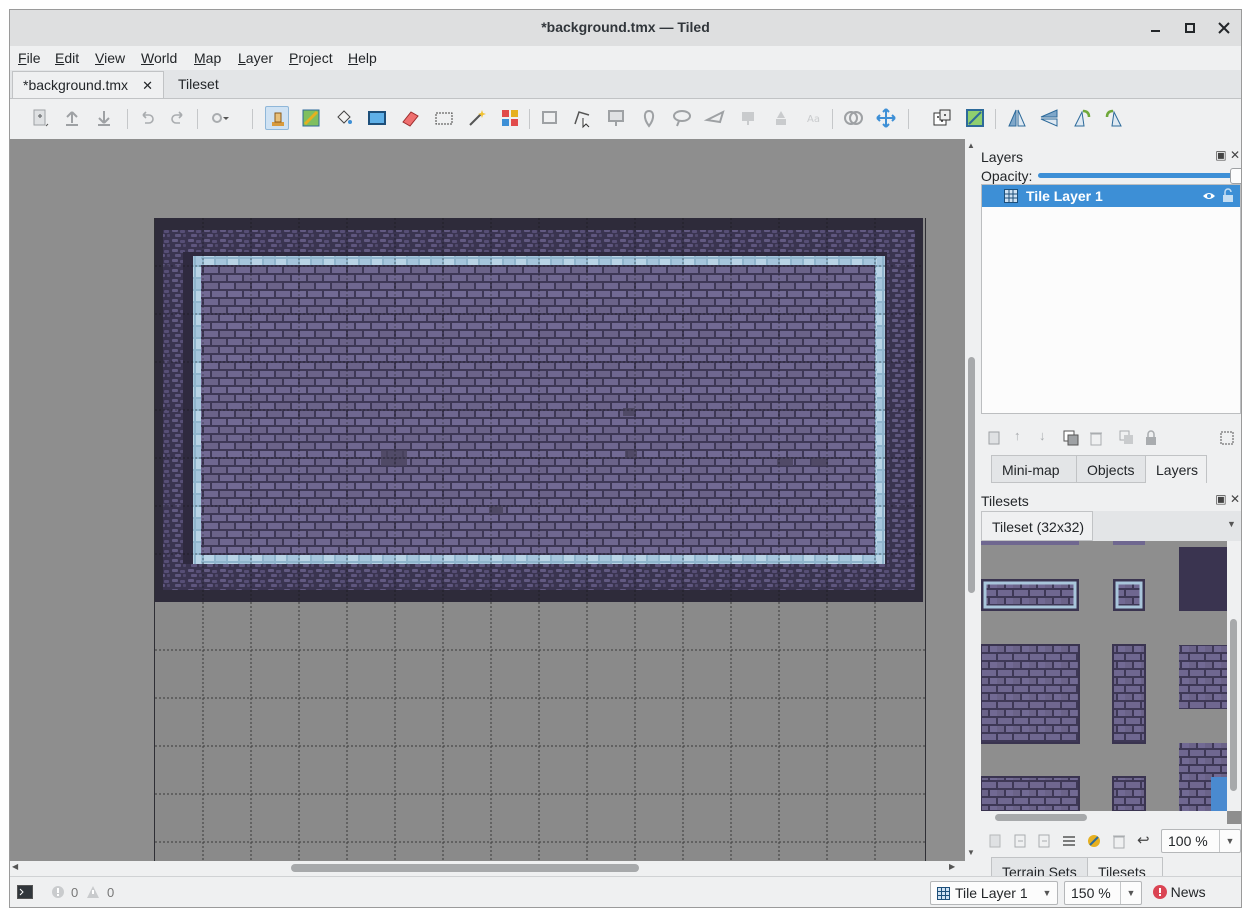  I want to click on rotate-left-button, so click(1082, 118).